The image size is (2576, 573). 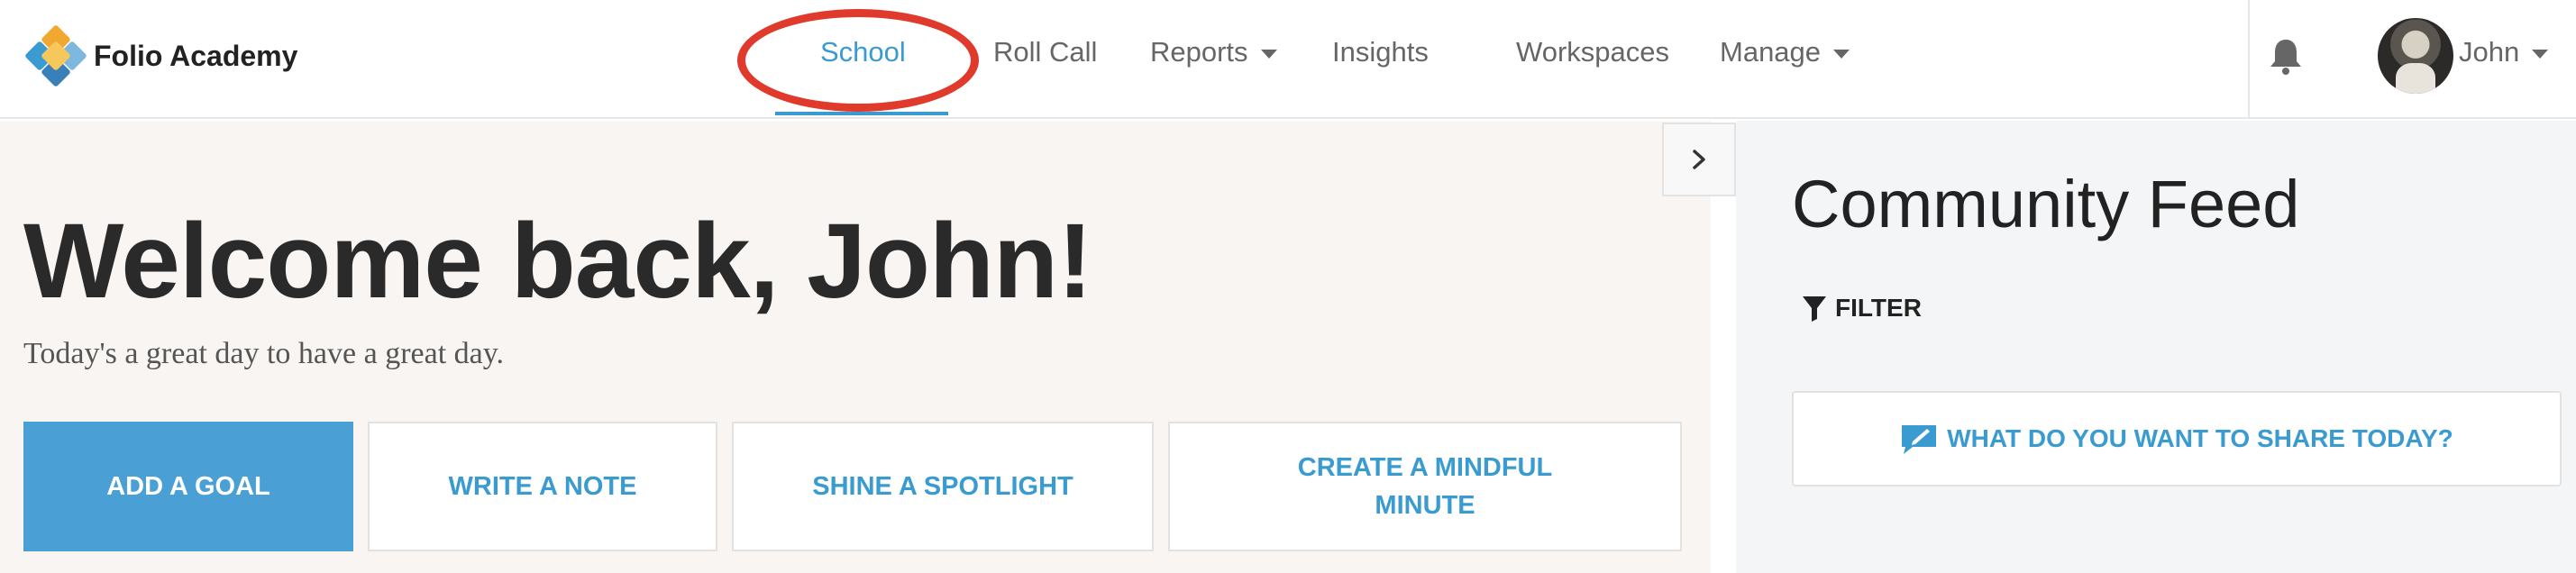 I want to click on nav-roll-call-label: Roll Call, so click(x=1045, y=52).